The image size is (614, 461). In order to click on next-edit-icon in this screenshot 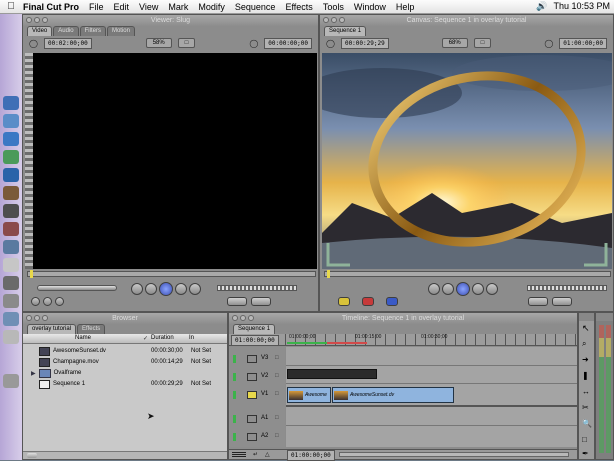, I will do `click(59, 301)`.